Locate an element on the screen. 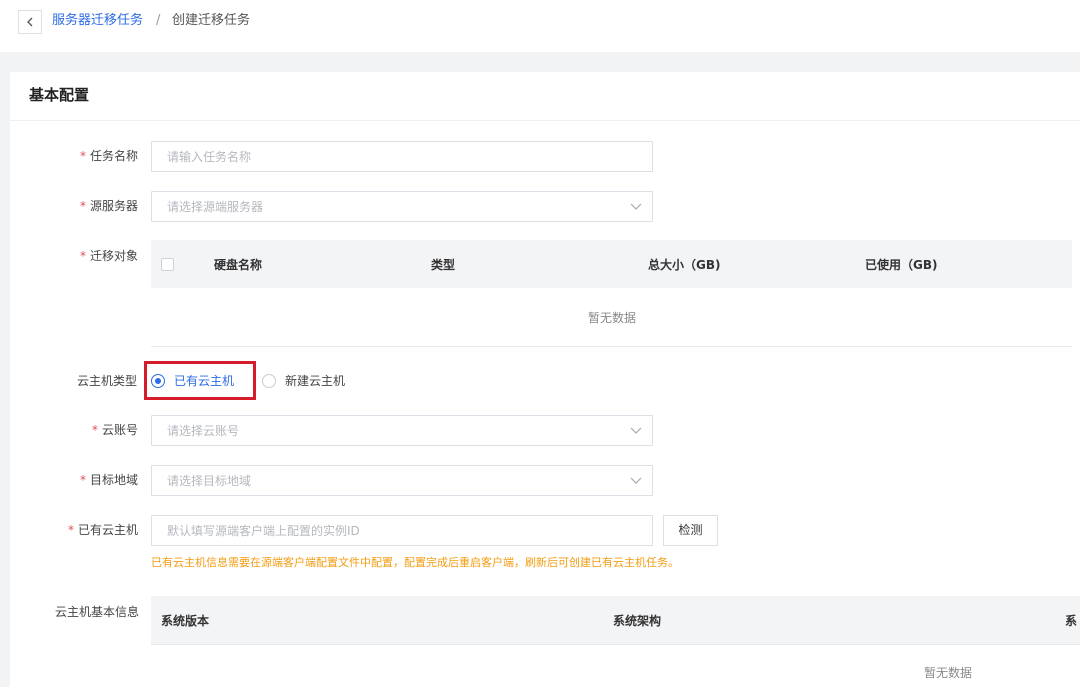 The width and height of the screenshot is (1080, 687). total-size-column: 总大小（GB) is located at coordinates (684, 265).